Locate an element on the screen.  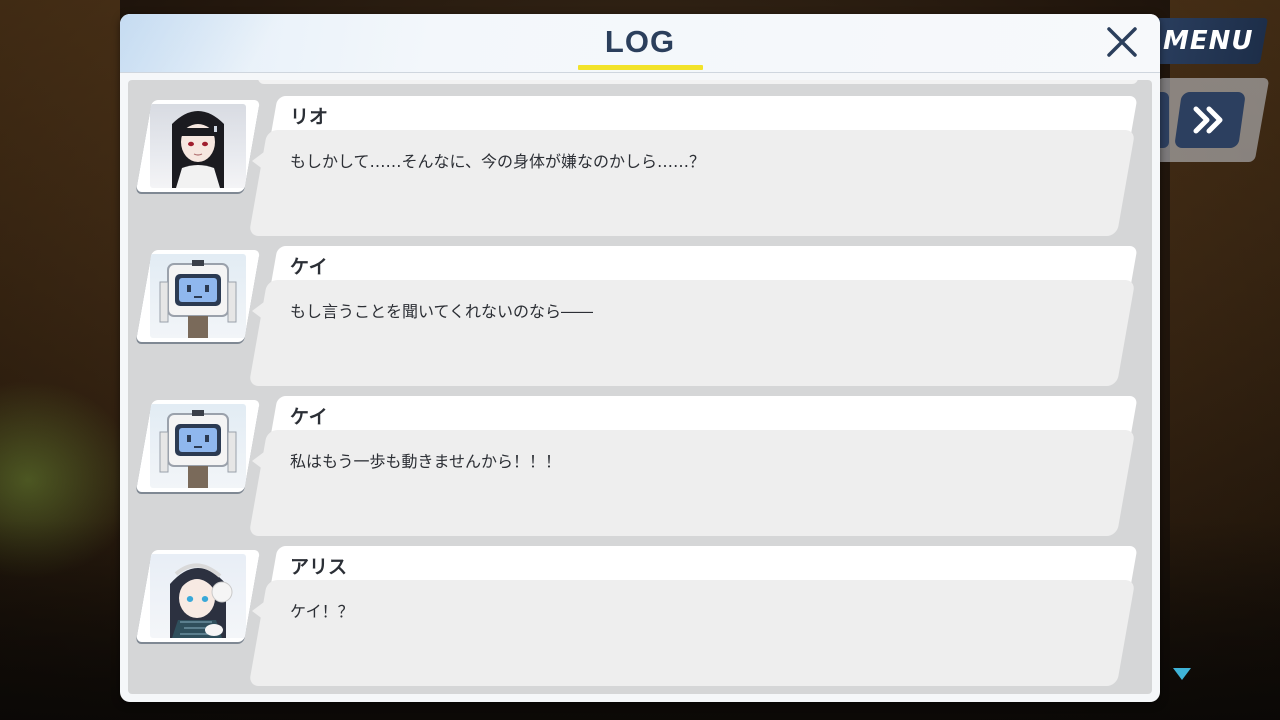
log-header: LOG is located at coordinates (640, 43).